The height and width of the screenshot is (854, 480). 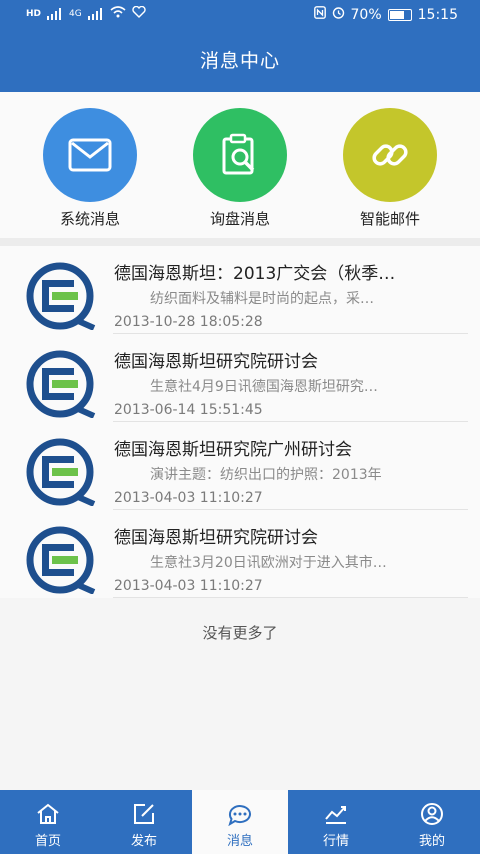 What do you see at coordinates (143, 841) in the screenshot?
I see `tab-label: 发布` at bounding box center [143, 841].